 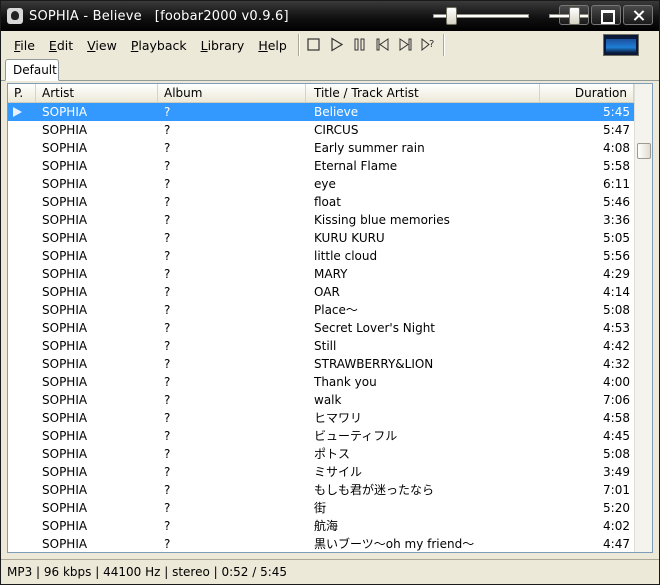 What do you see at coordinates (587, 93) in the screenshot?
I see `column-header-duration: Duration` at bounding box center [587, 93].